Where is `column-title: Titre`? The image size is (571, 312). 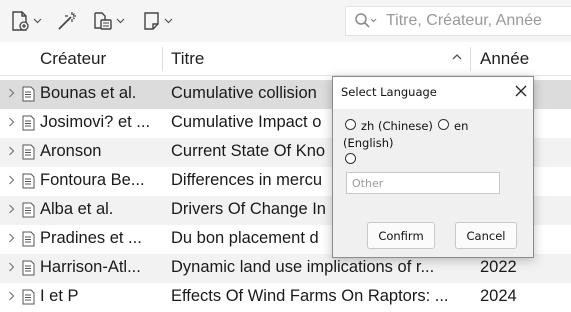 column-title: Titre is located at coordinates (187, 58).